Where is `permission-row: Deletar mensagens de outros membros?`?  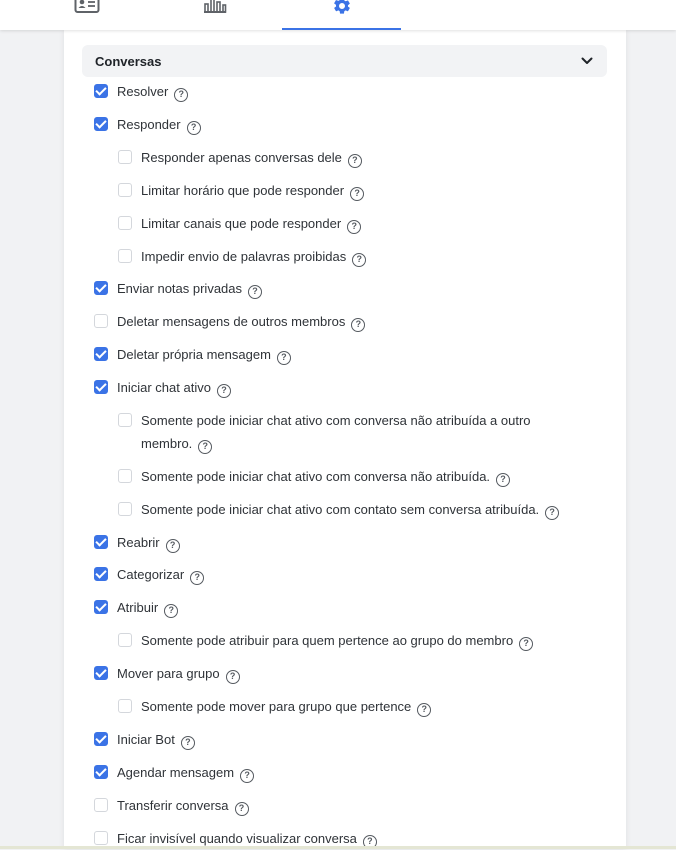
permission-row: Deletar mensagens de outros membros? is located at coordinates (230, 321).